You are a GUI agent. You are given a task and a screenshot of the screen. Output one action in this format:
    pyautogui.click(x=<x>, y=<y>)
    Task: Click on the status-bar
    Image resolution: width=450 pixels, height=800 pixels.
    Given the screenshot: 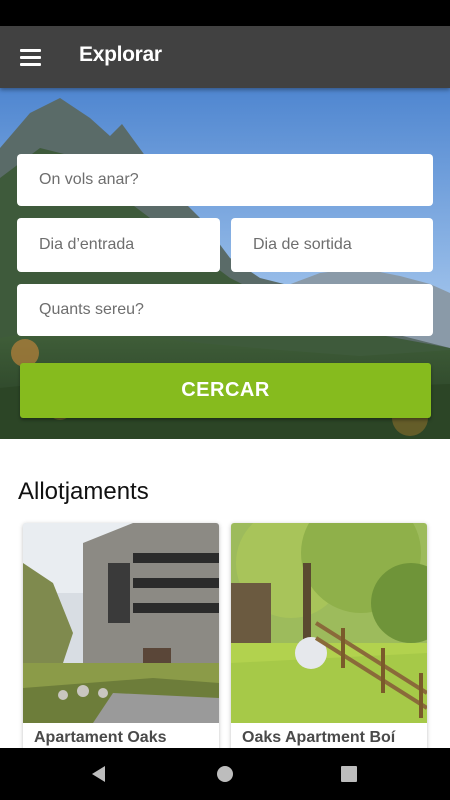 What is the action you would take?
    pyautogui.click(x=225, y=13)
    